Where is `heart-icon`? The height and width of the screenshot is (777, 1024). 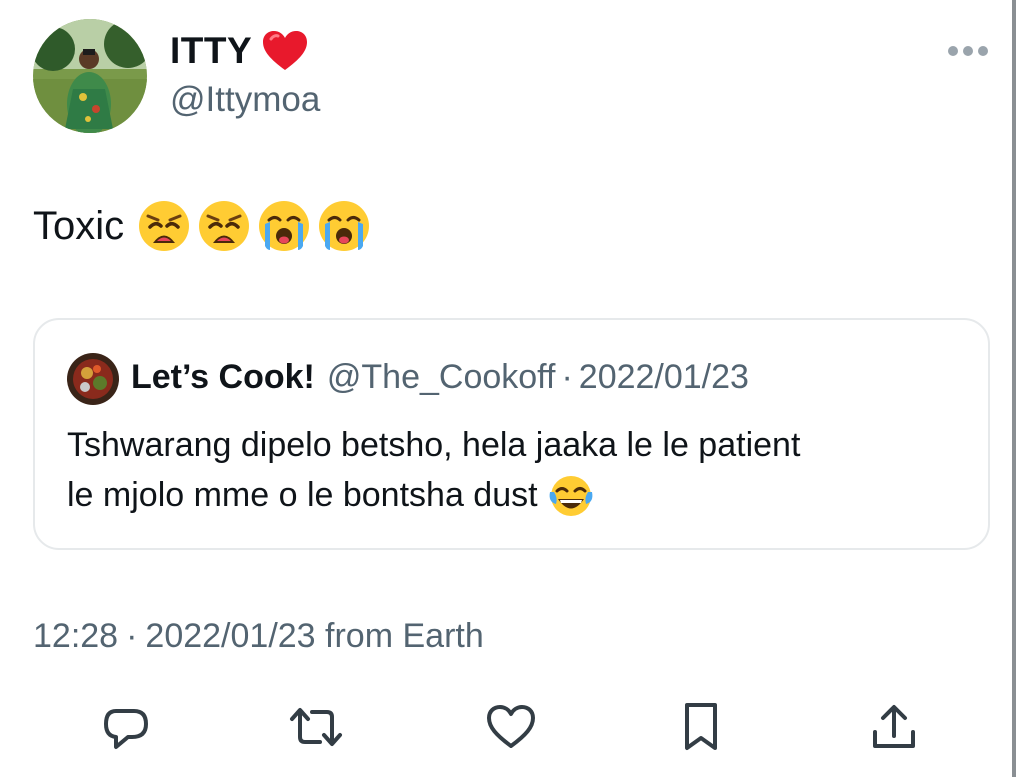 heart-icon is located at coordinates (285, 51).